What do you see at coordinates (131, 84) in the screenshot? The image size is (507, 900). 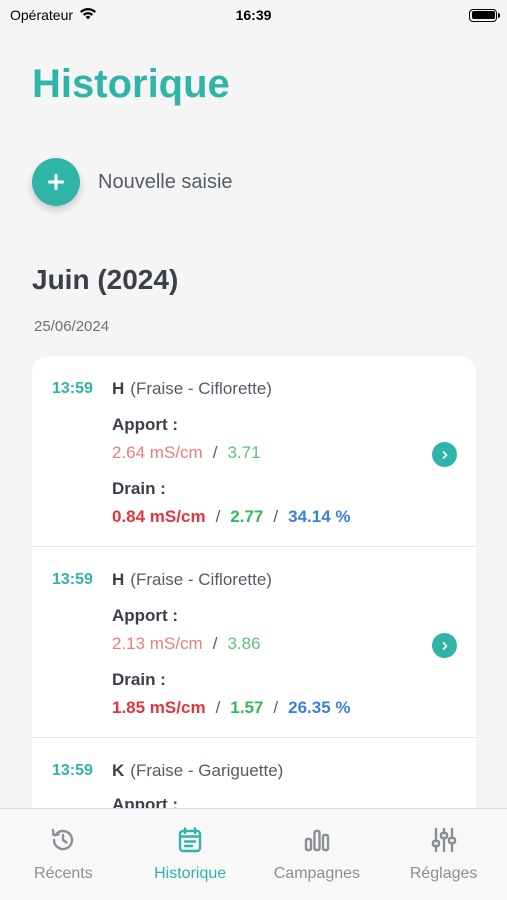 I see `page-title: Historique` at bounding box center [131, 84].